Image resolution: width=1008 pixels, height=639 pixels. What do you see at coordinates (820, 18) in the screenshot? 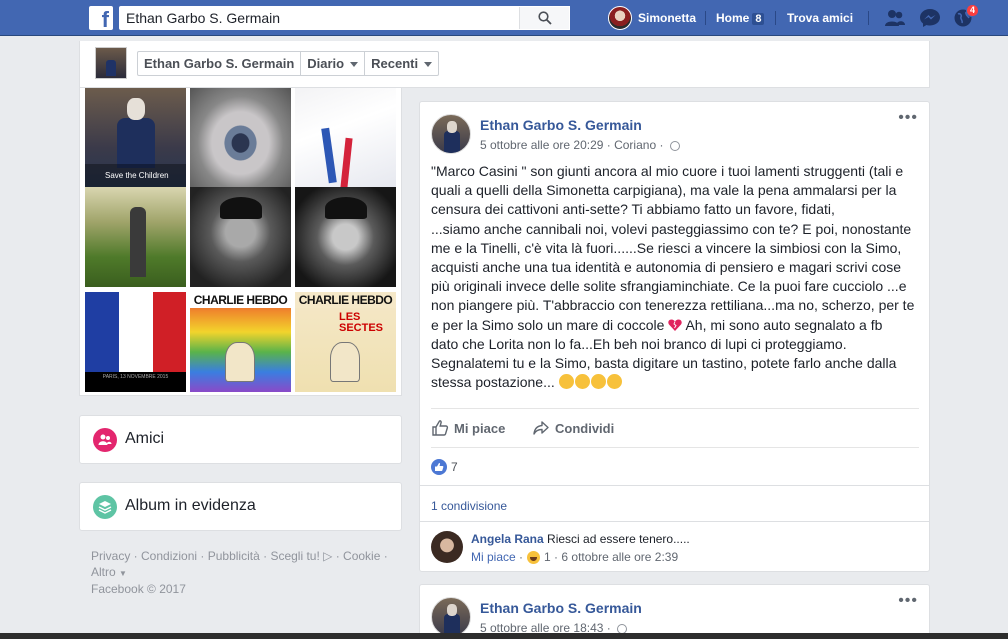
I see `find-friends-link: Trova amici` at bounding box center [820, 18].